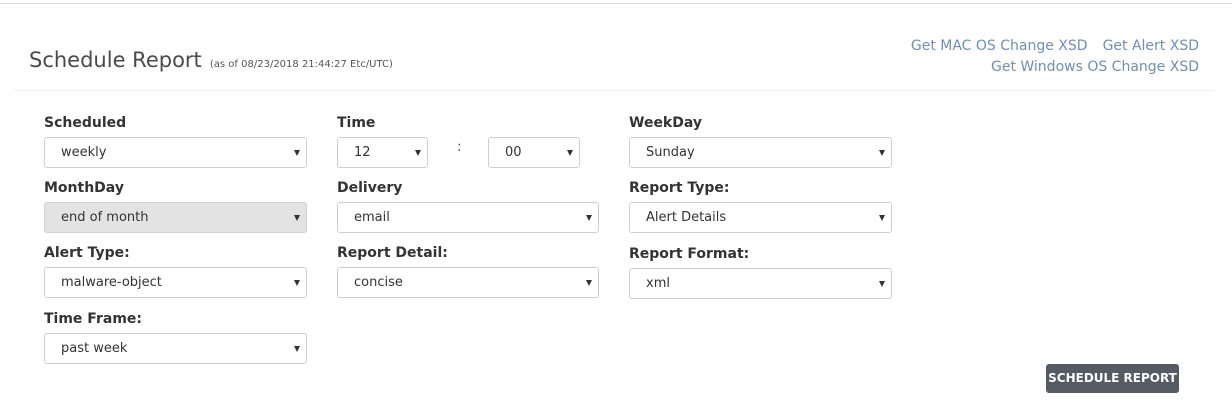 The height and width of the screenshot is (405, 1232). What do you see at coordinates (382, 152) in the screenshot?
I see `time-hour-select: 12` at bounding box center [382, 152].